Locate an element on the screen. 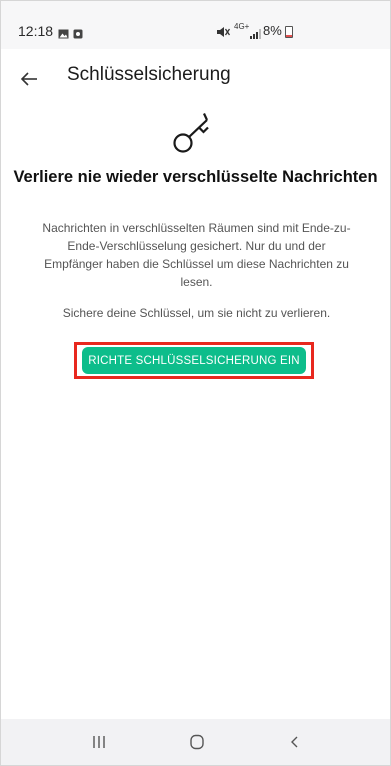  nav-back-button is located at coordinates (295, 742).